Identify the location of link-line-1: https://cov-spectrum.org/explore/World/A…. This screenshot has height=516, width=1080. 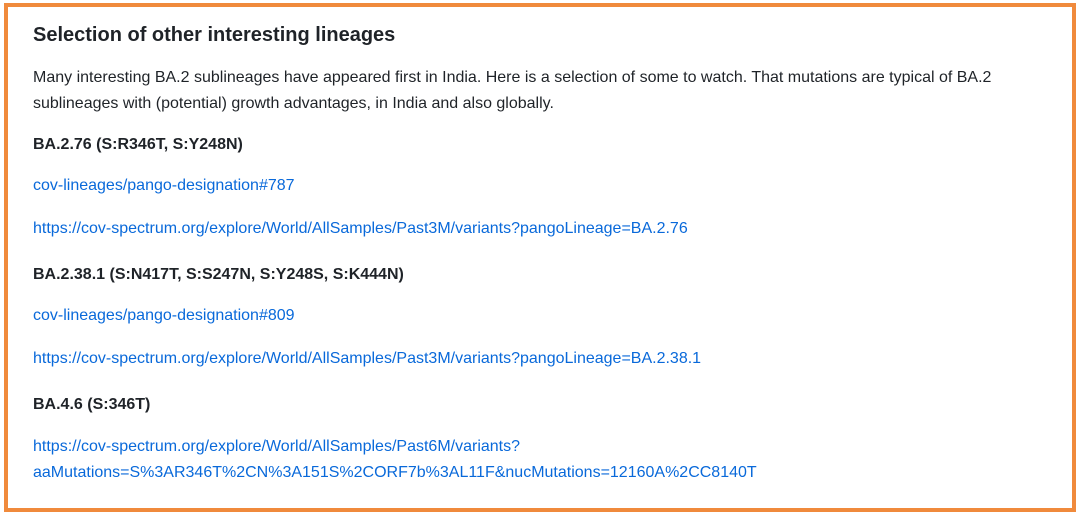
(277, 446).